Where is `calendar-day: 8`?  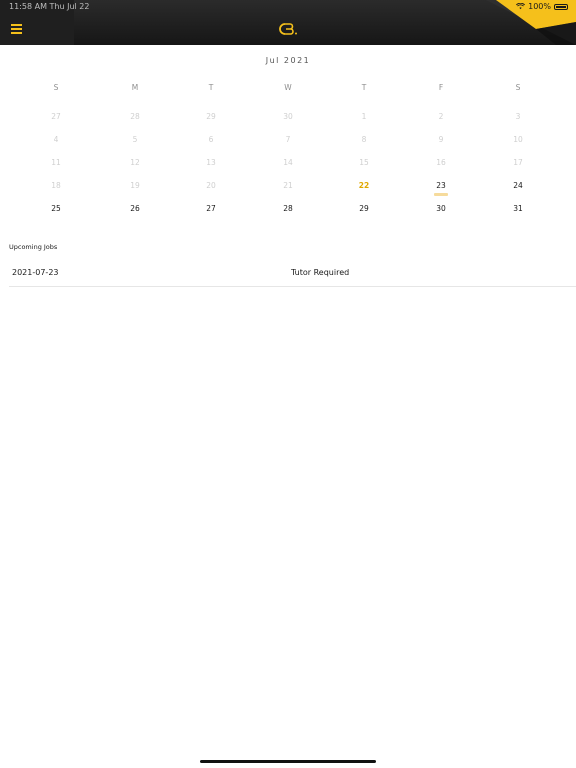 calendar-day: 8 is located at coordinates (364, 139).